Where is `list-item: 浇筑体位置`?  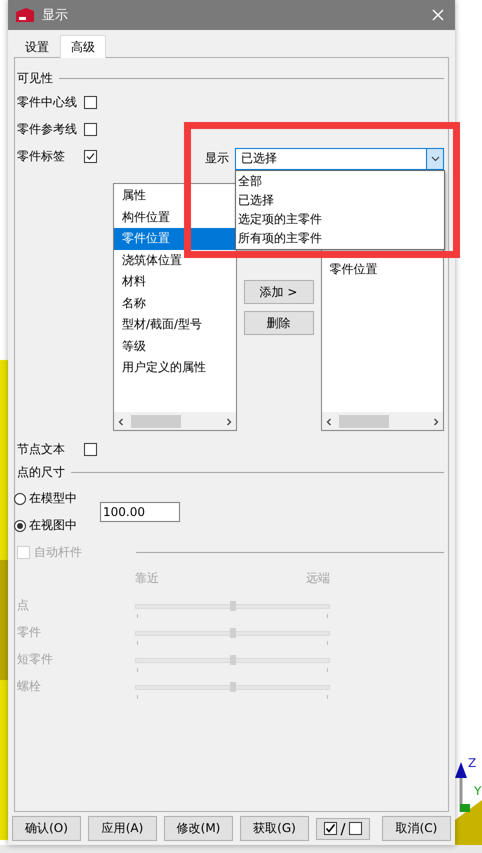 list-item: 浇筑体位置 is located at coordinates (175, 260).